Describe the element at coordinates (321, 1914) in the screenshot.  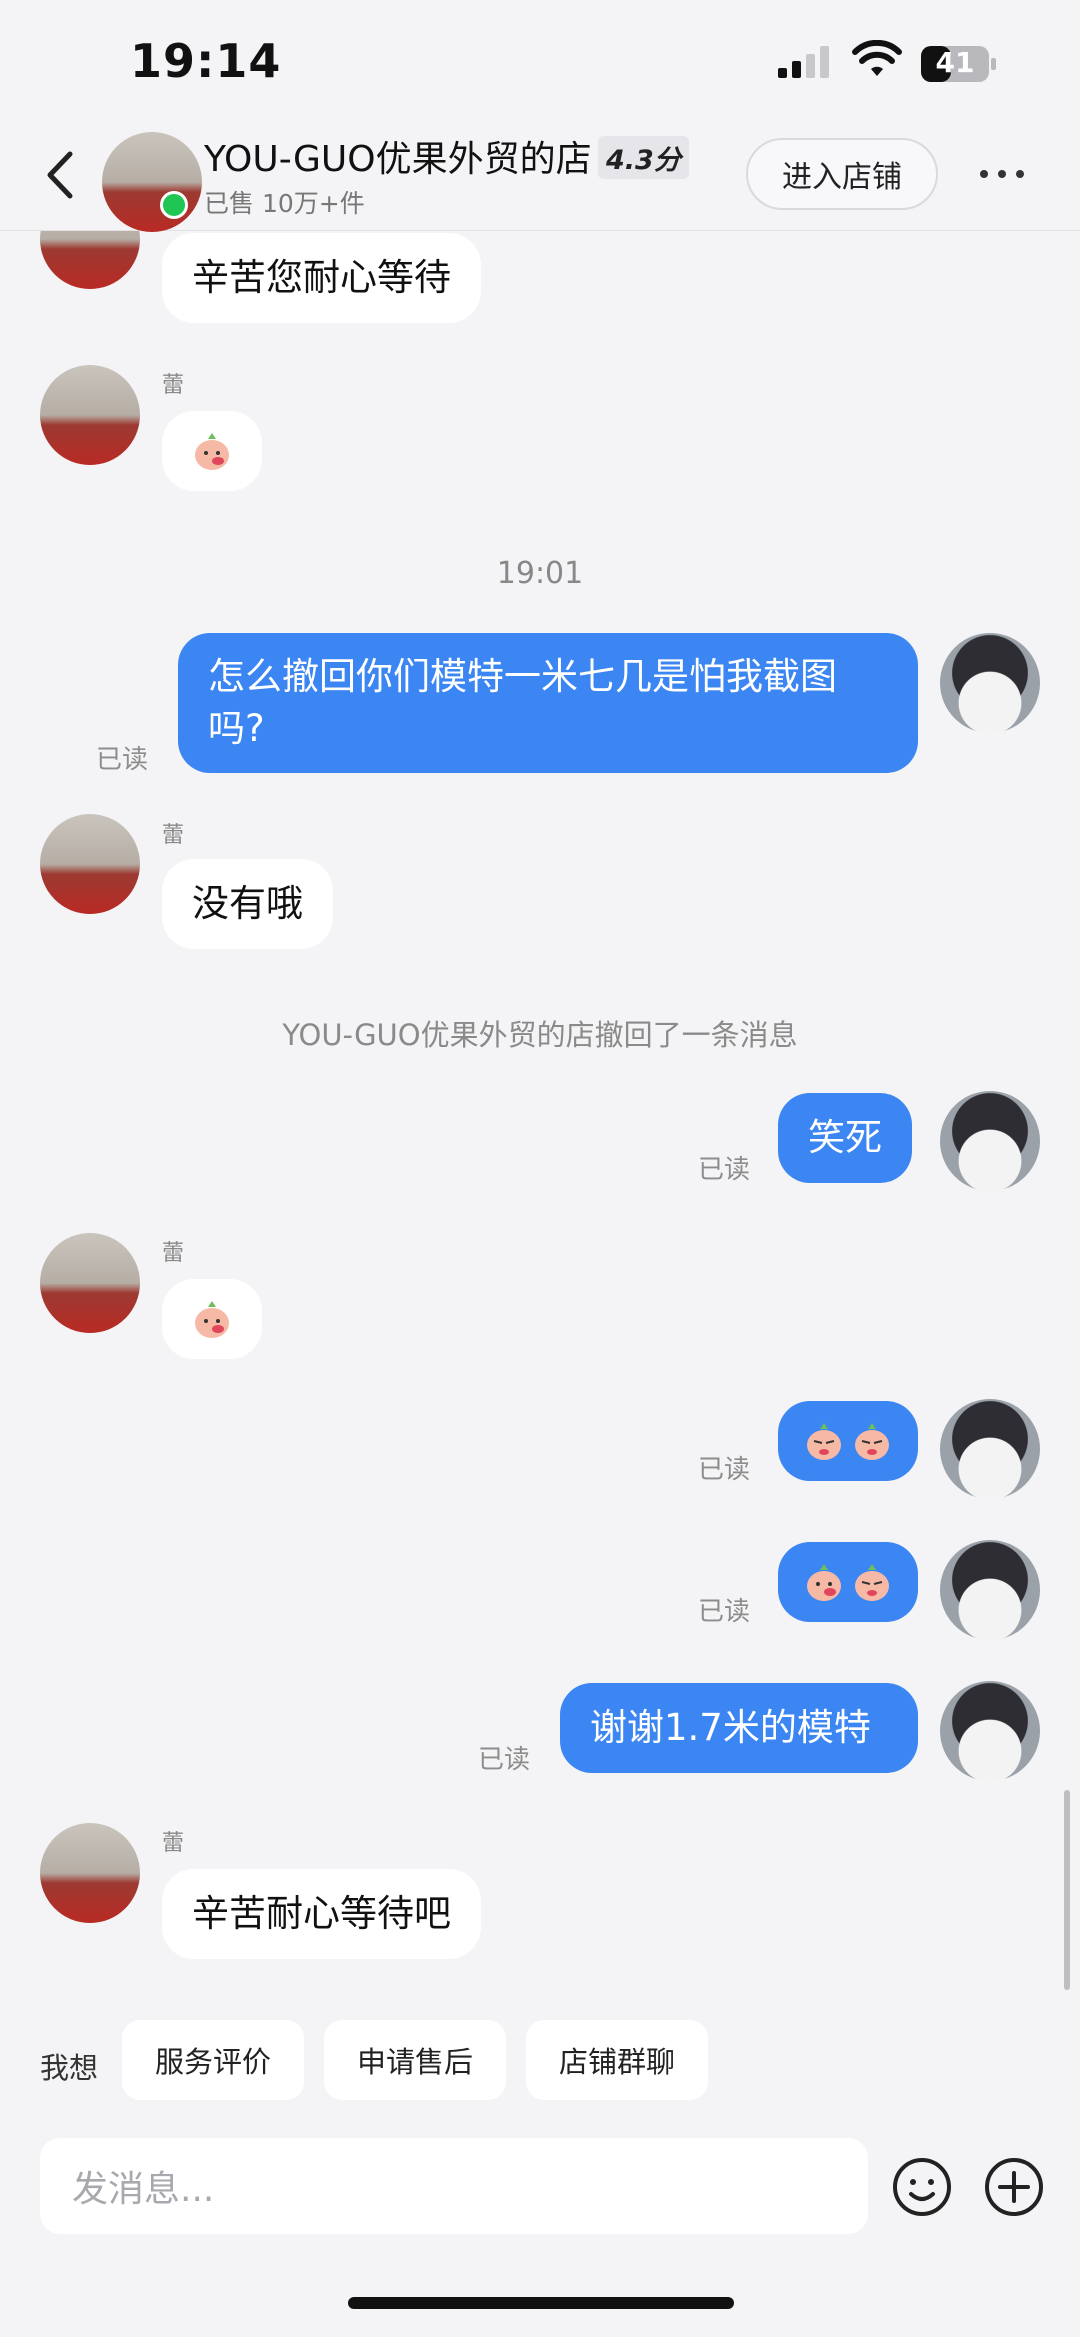
I see `message-bubble-incoming: 辛苦耐心等待吧` at that location.